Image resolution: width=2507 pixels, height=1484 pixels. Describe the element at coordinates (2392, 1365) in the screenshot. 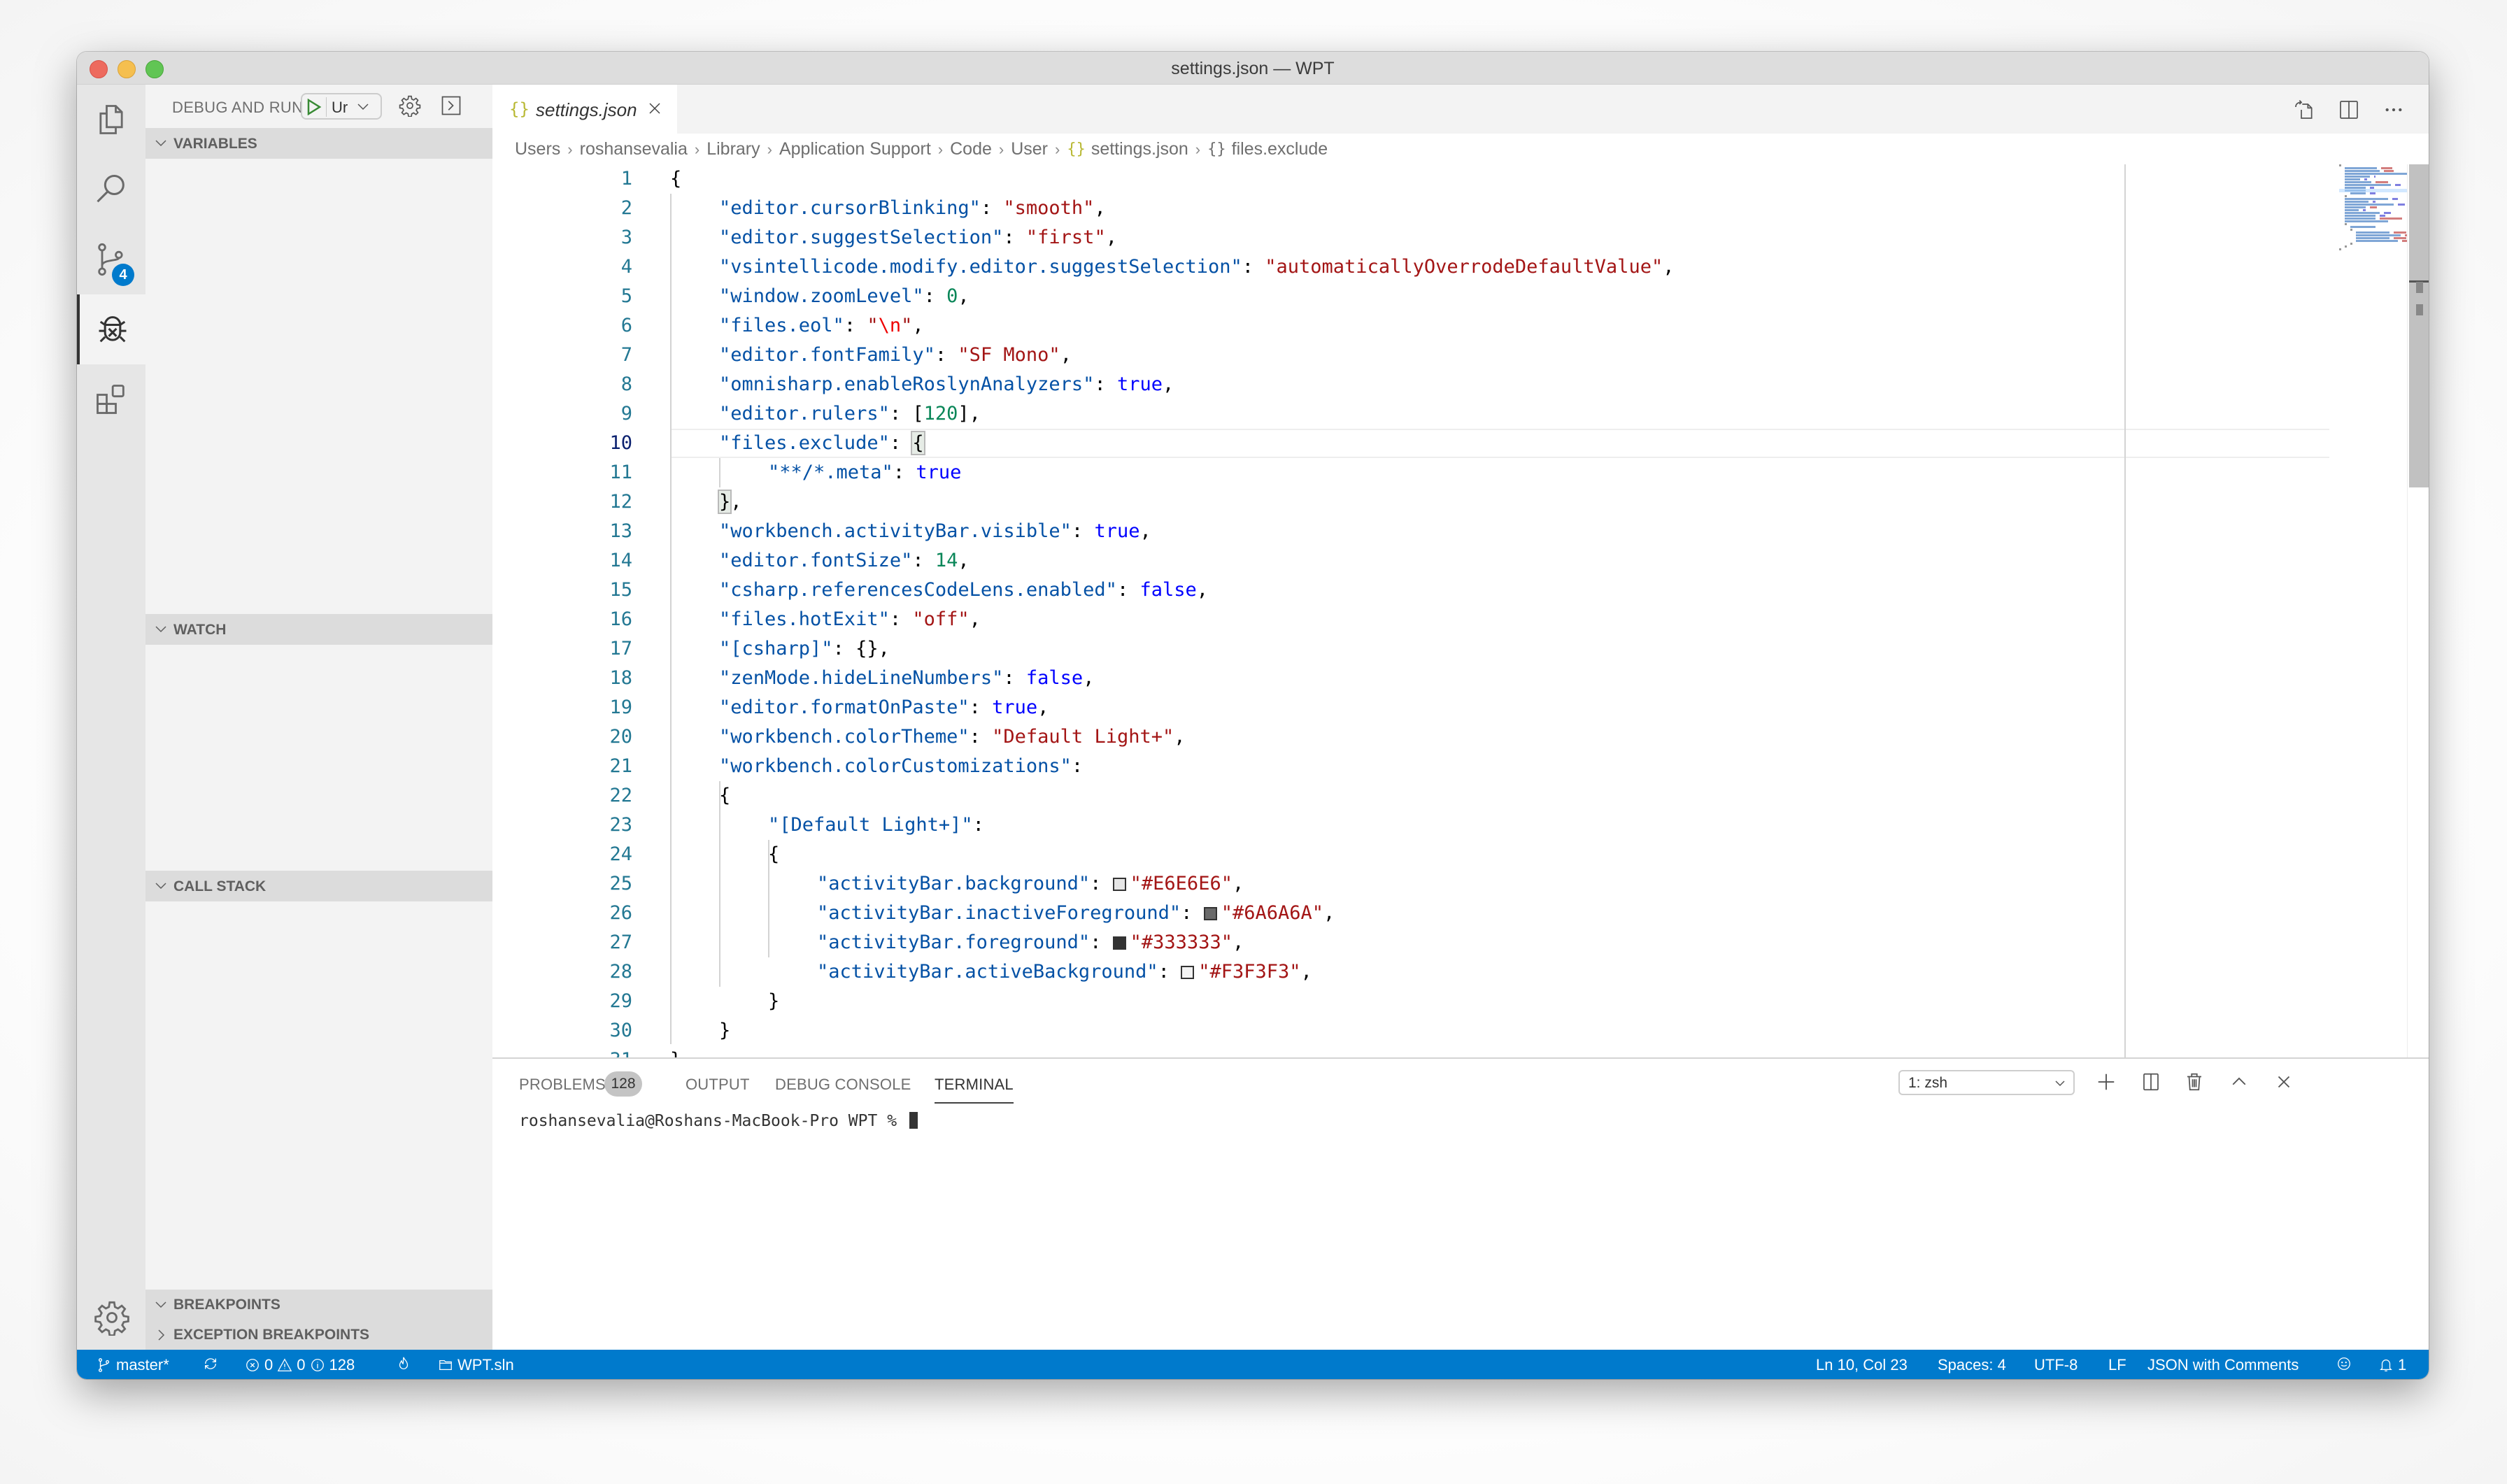

I see `status-notifications: 1` at that location.